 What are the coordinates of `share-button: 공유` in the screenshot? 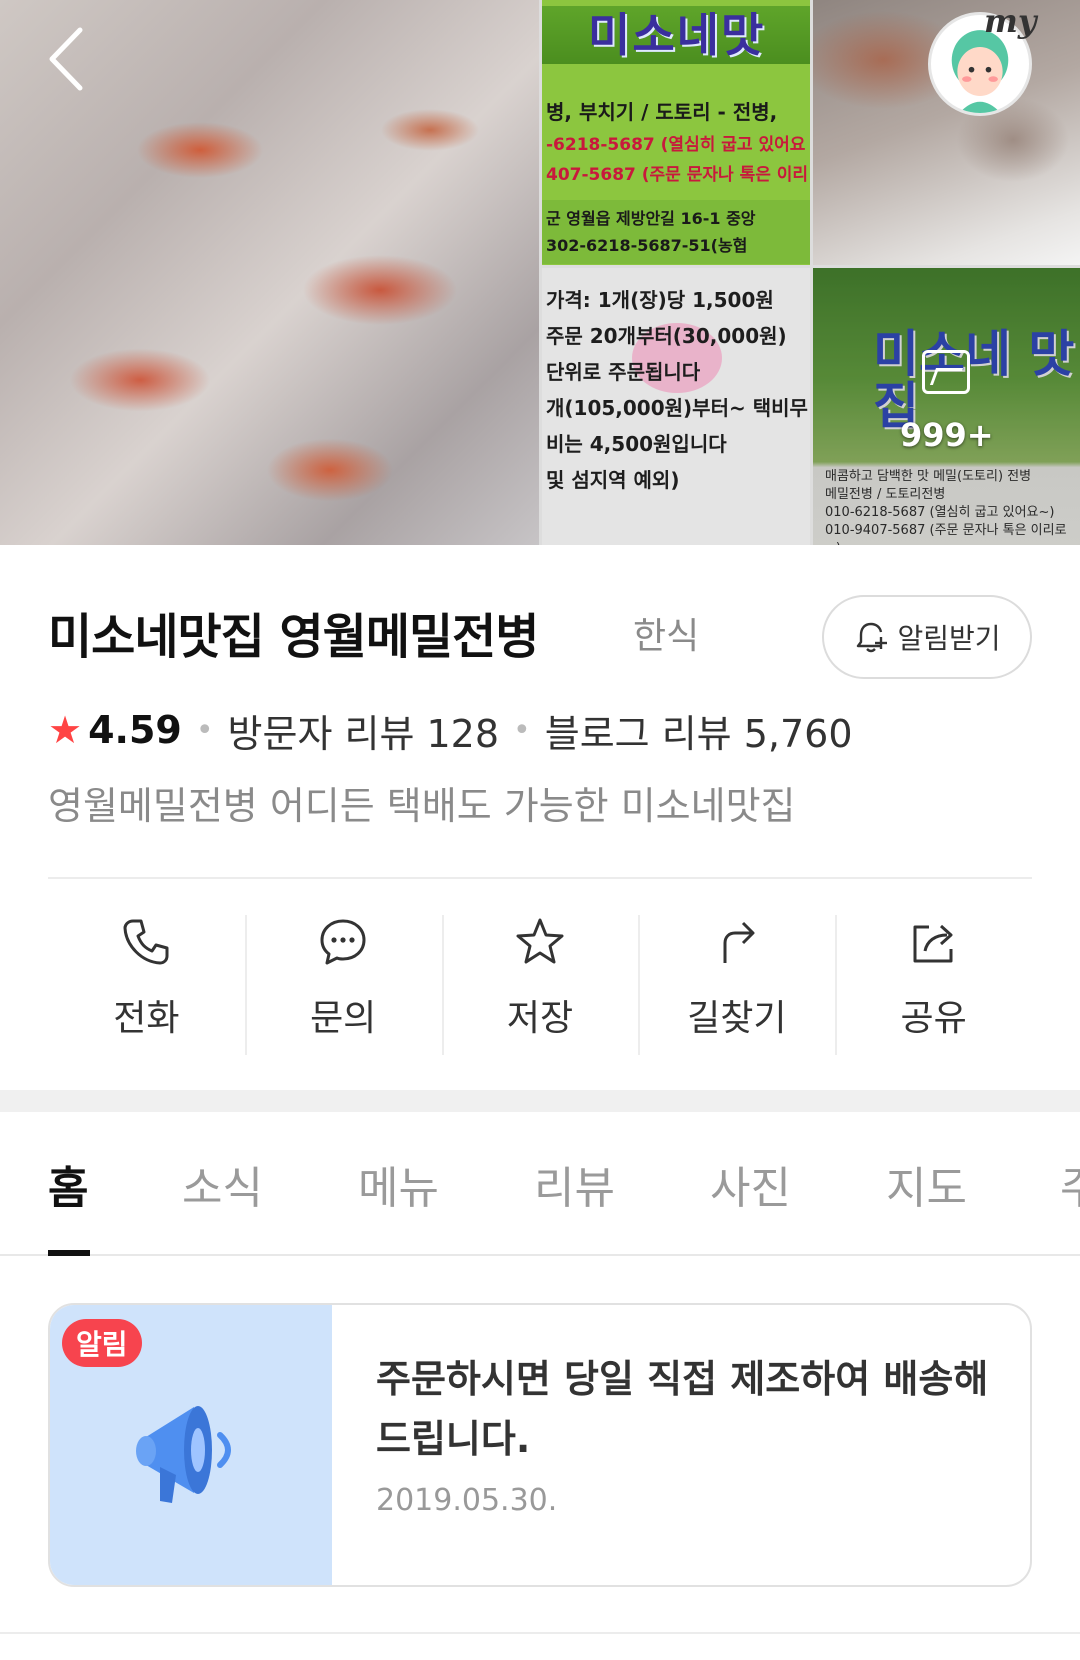 It's located at (933, 985).